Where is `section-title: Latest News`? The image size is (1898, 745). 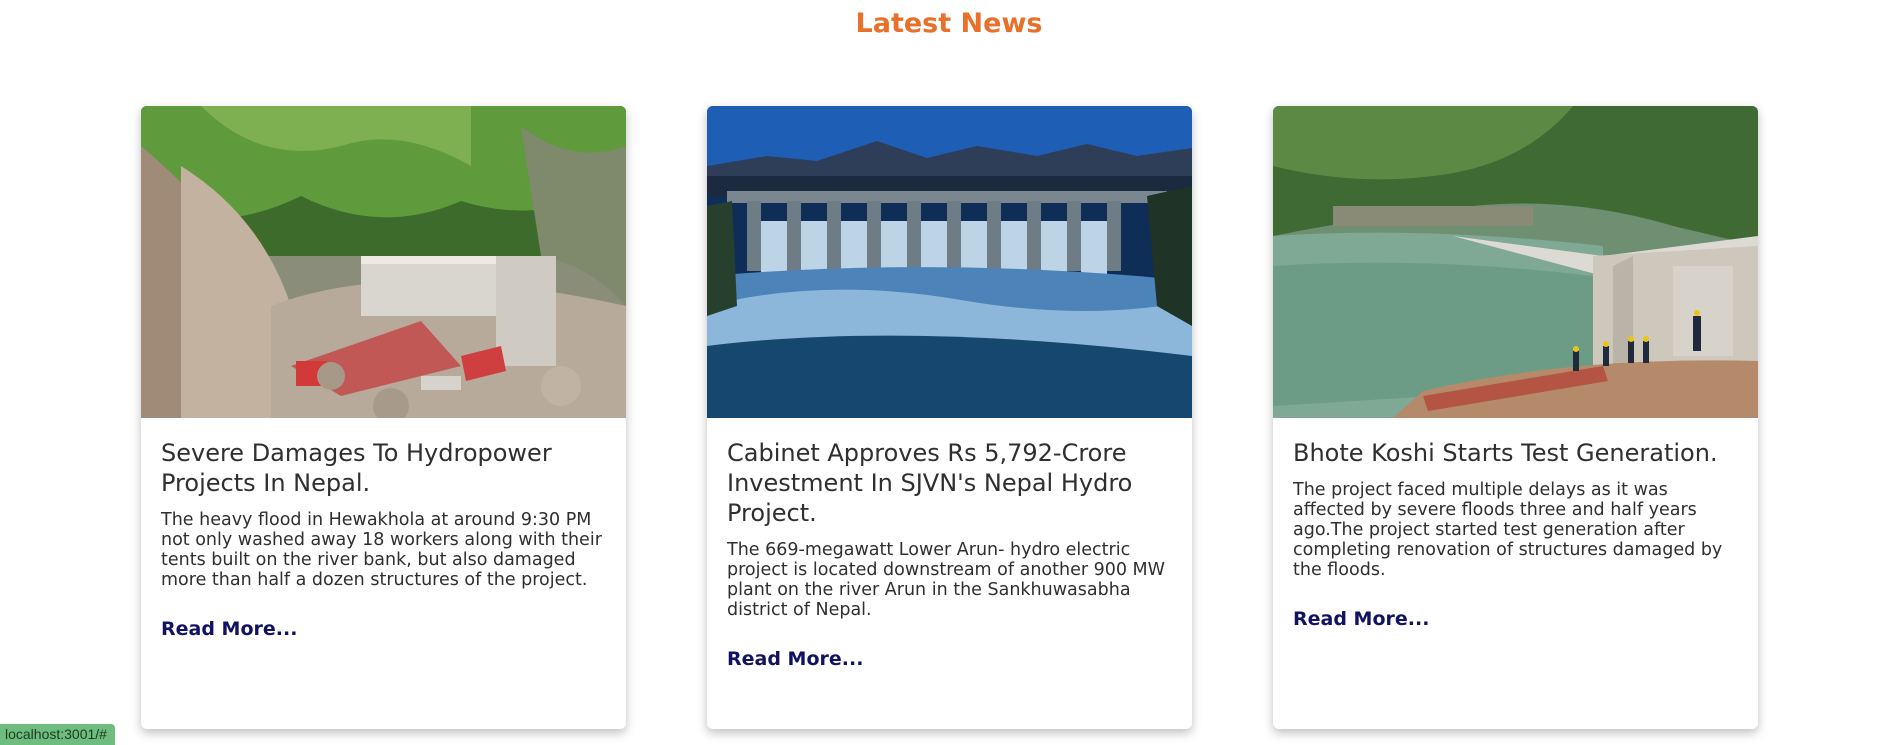 section-title: Latest News is located at coordinates (949, 23).